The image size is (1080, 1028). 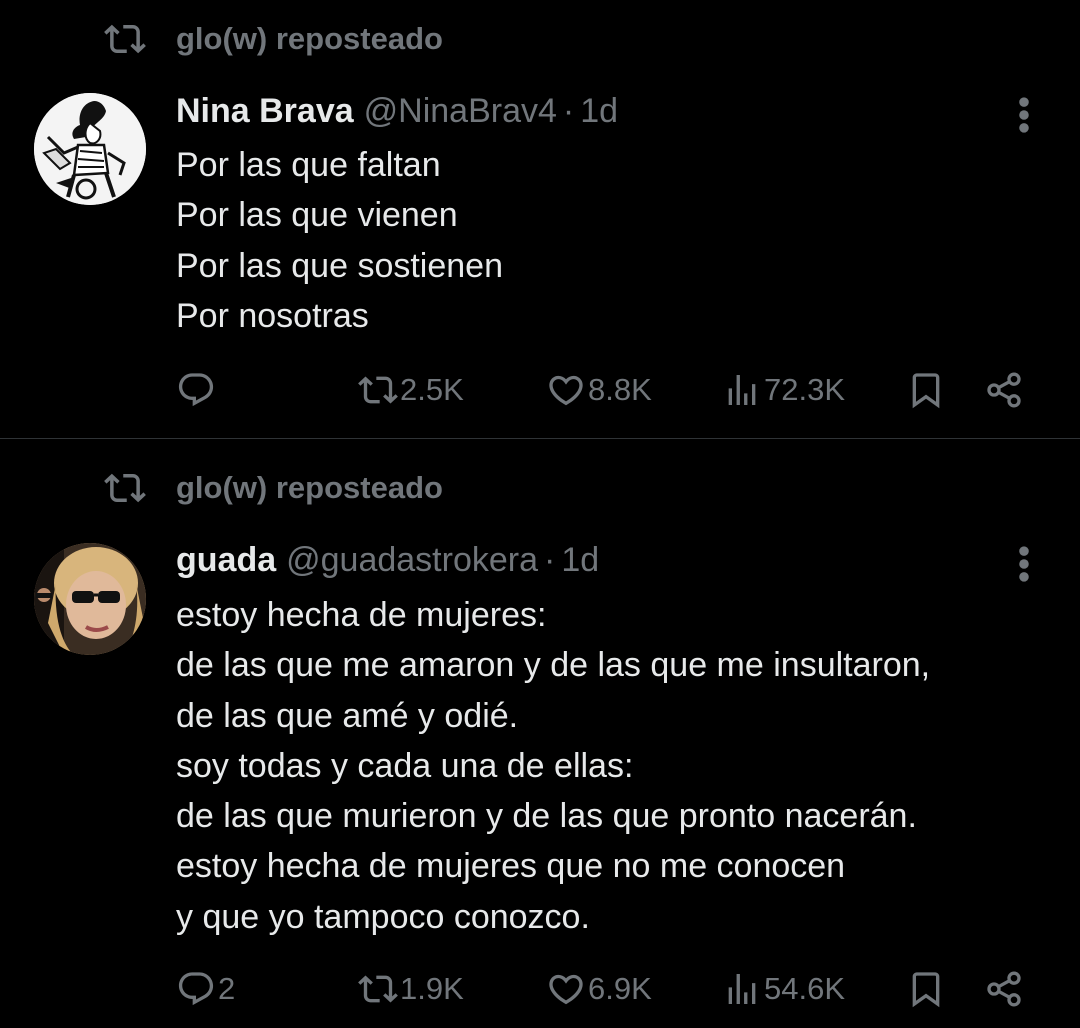 I want to click on repost-button: 1.9K, so click(x=411, y=989).